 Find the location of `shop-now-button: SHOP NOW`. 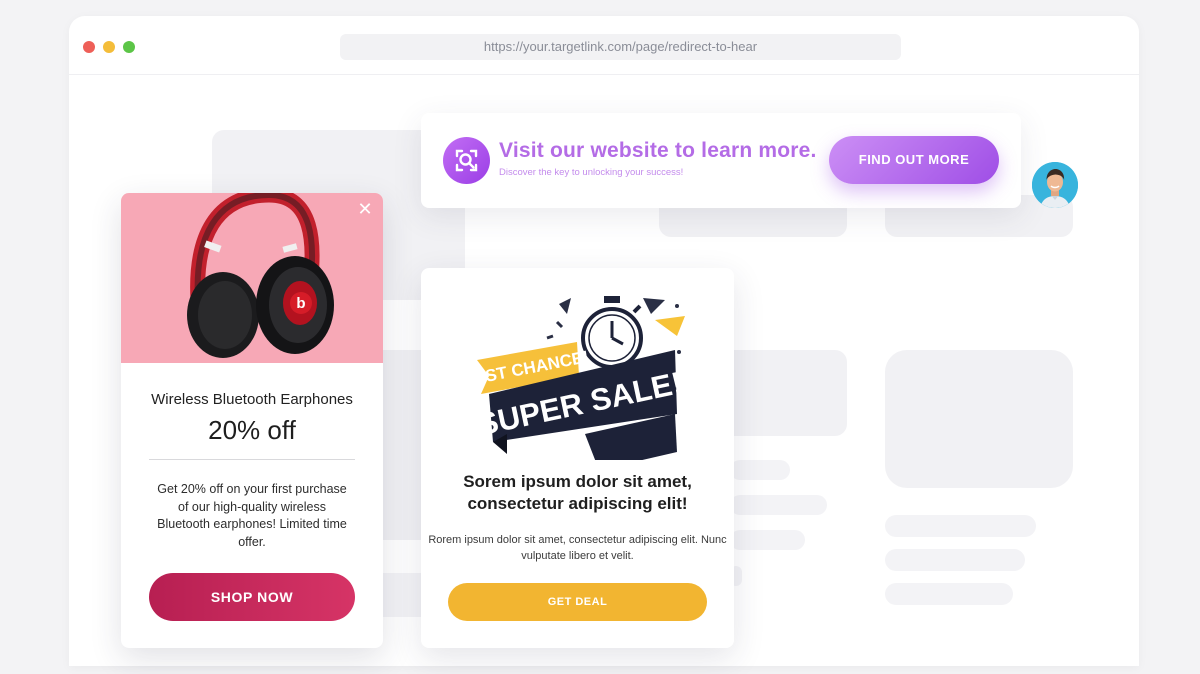

shop-now-button: SHOP NOW is located at coordinates (252, 597).